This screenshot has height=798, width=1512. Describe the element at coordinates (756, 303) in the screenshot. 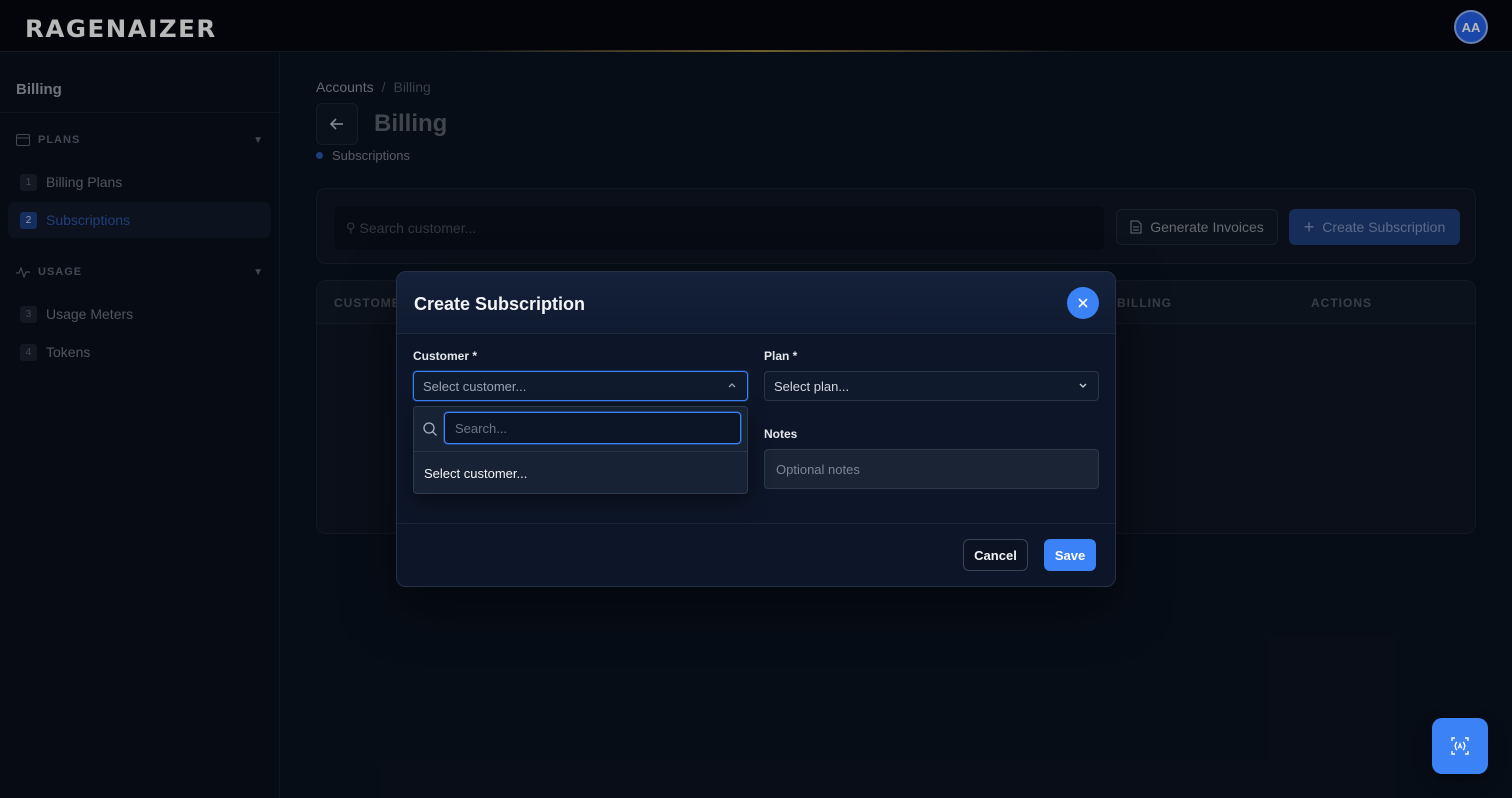

I see `modal-header: Create Subscription` at that location.